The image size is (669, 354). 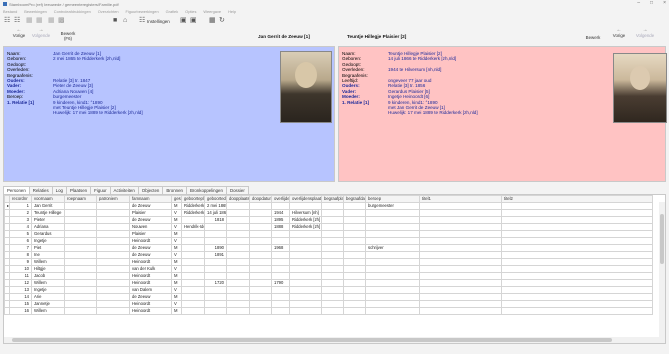 What do you see at coordinates (40, 190) in the screenshot?
I see `tab-relaties: Relaties` at bounding box center [40, 190].